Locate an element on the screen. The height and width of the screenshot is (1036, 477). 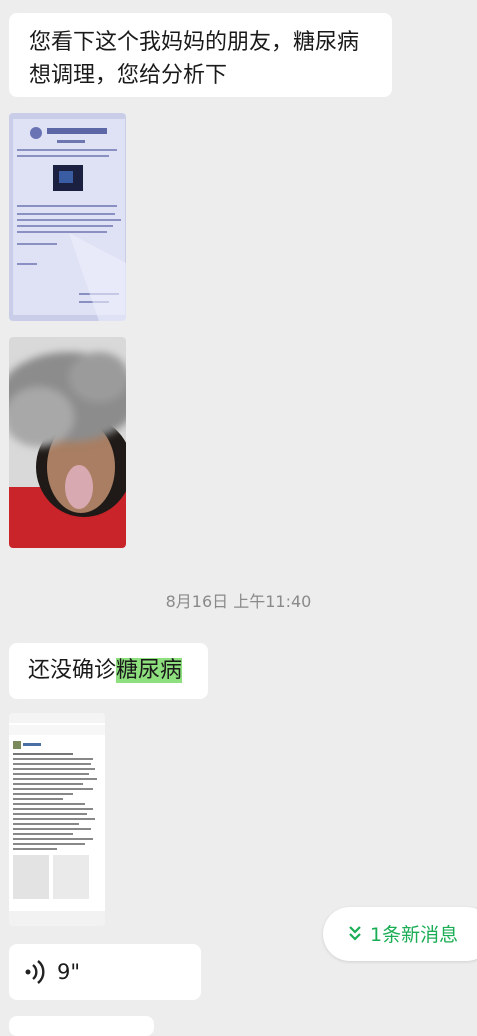
tongue-photo-image is located at coordinates (67, 442).